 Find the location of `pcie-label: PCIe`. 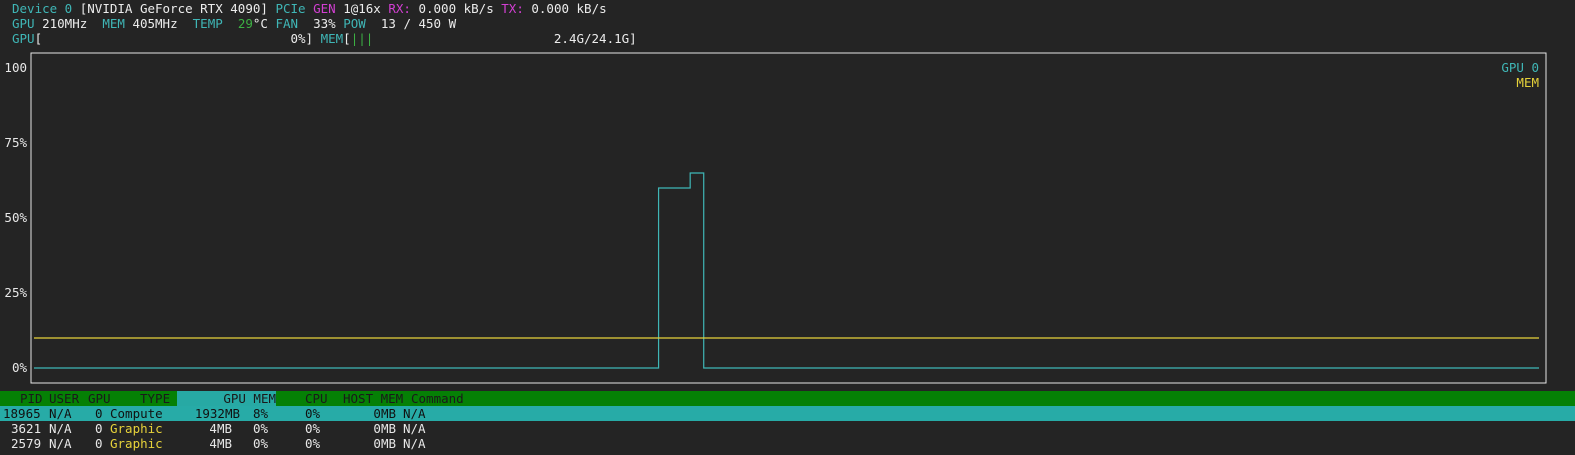

pcie-label: PCIe is located at coordinates (290, 8).